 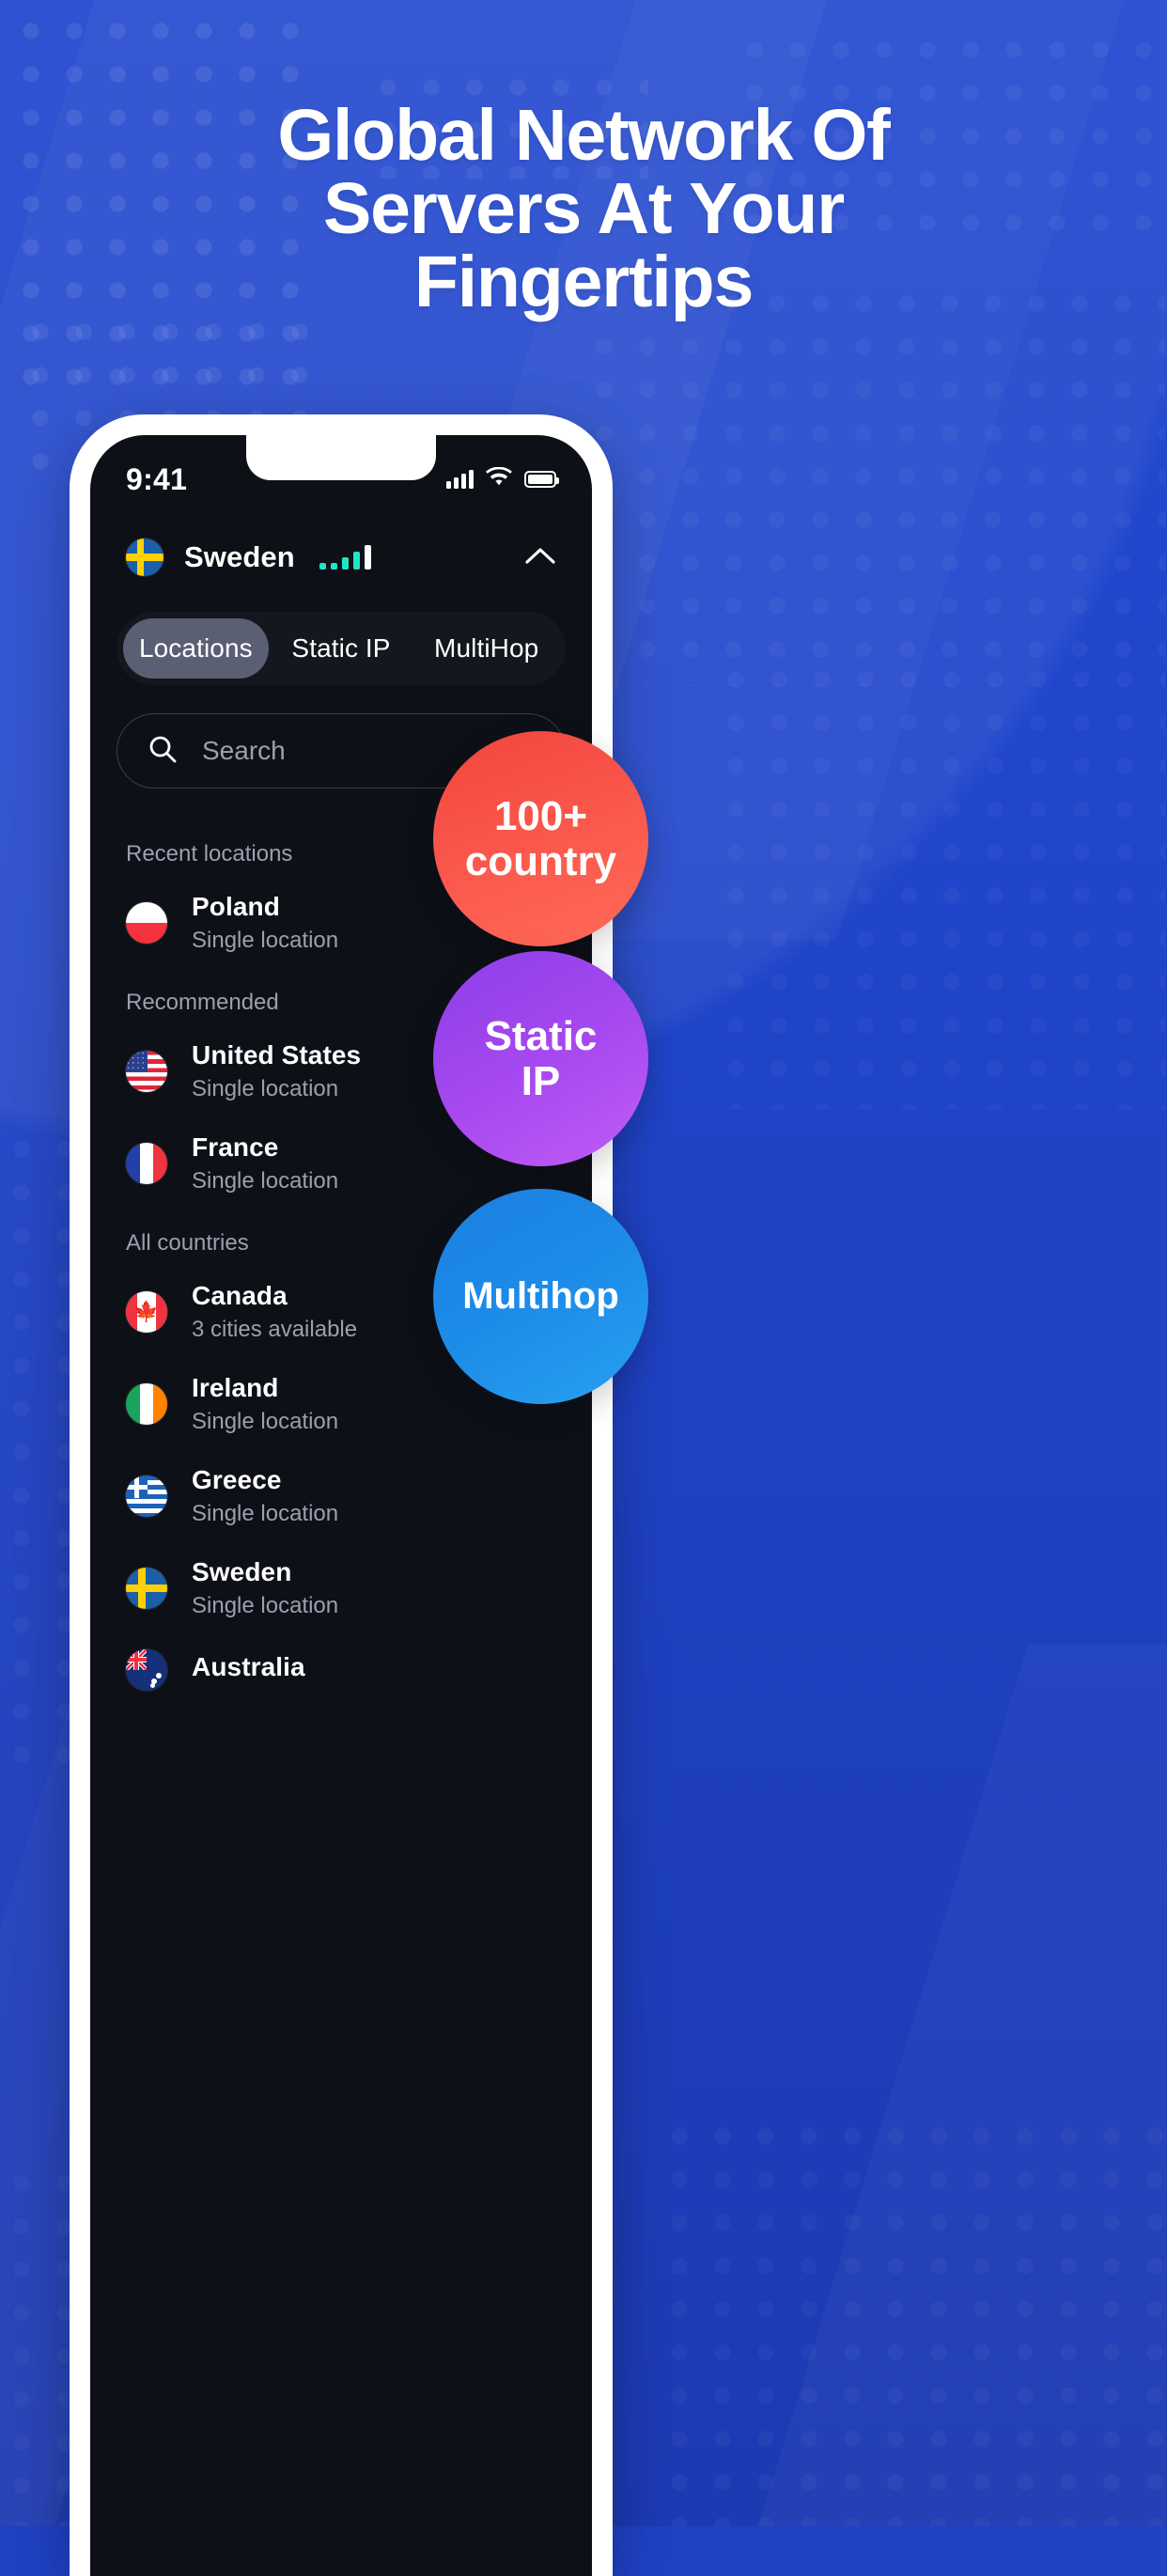 I want to click on status-time: 9:41, so click(x=157, y=478).